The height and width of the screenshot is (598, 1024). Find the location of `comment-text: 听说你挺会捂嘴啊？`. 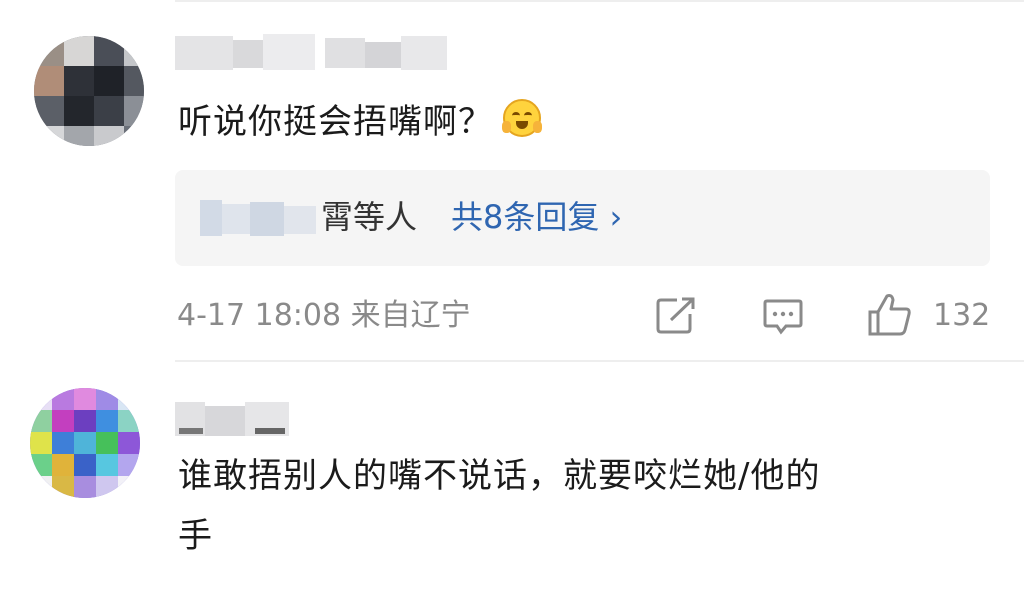

comment-text: 听说你挺会捂嘴啊？ is located at coordinates (360, 122).